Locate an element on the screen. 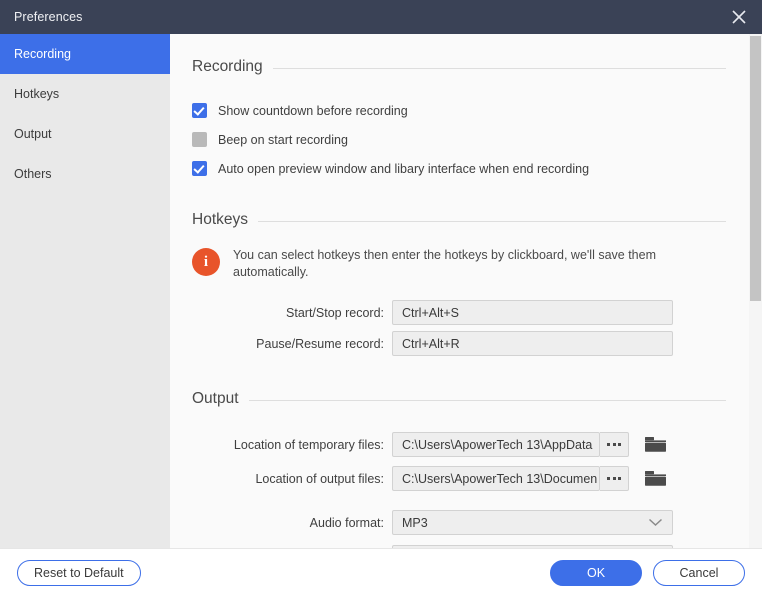 The width and height of the screenshot is (762, 596). sidebar-item-others: Others is located at coordinates (85, 174).